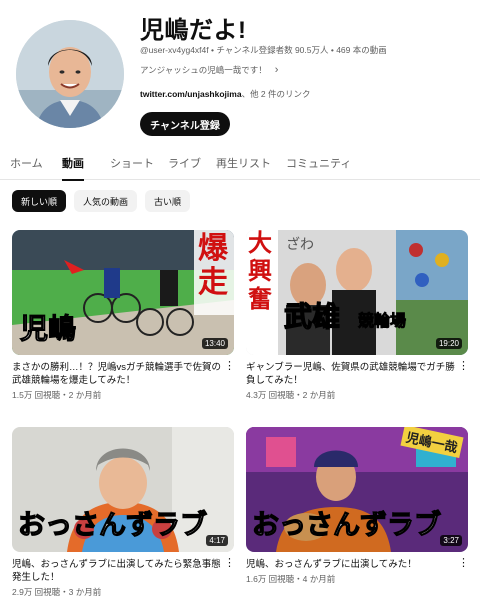  I want to click on tab-shorts: ショート, so click(132, 167).